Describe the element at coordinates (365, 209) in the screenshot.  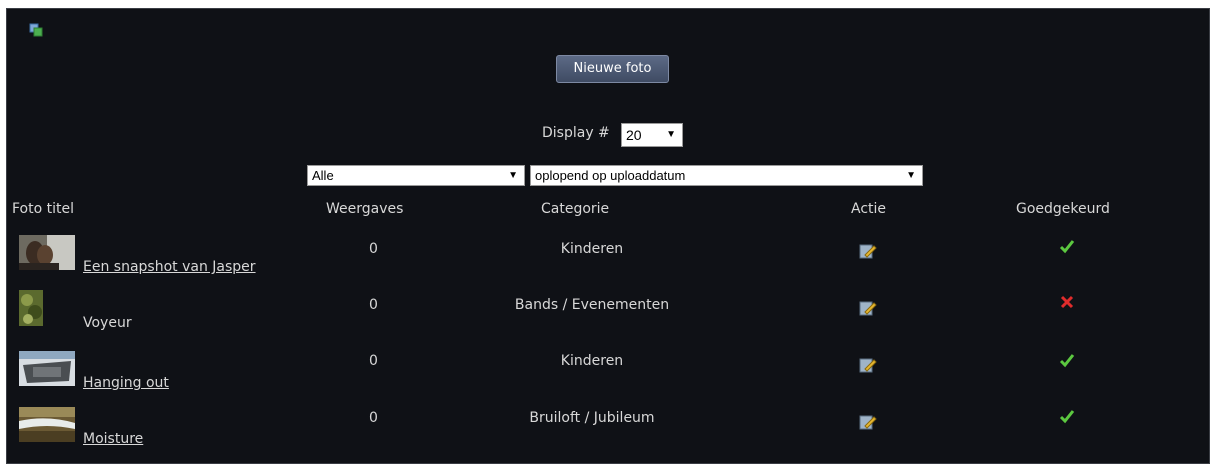
I see `header-views: Weergaves` at that location.